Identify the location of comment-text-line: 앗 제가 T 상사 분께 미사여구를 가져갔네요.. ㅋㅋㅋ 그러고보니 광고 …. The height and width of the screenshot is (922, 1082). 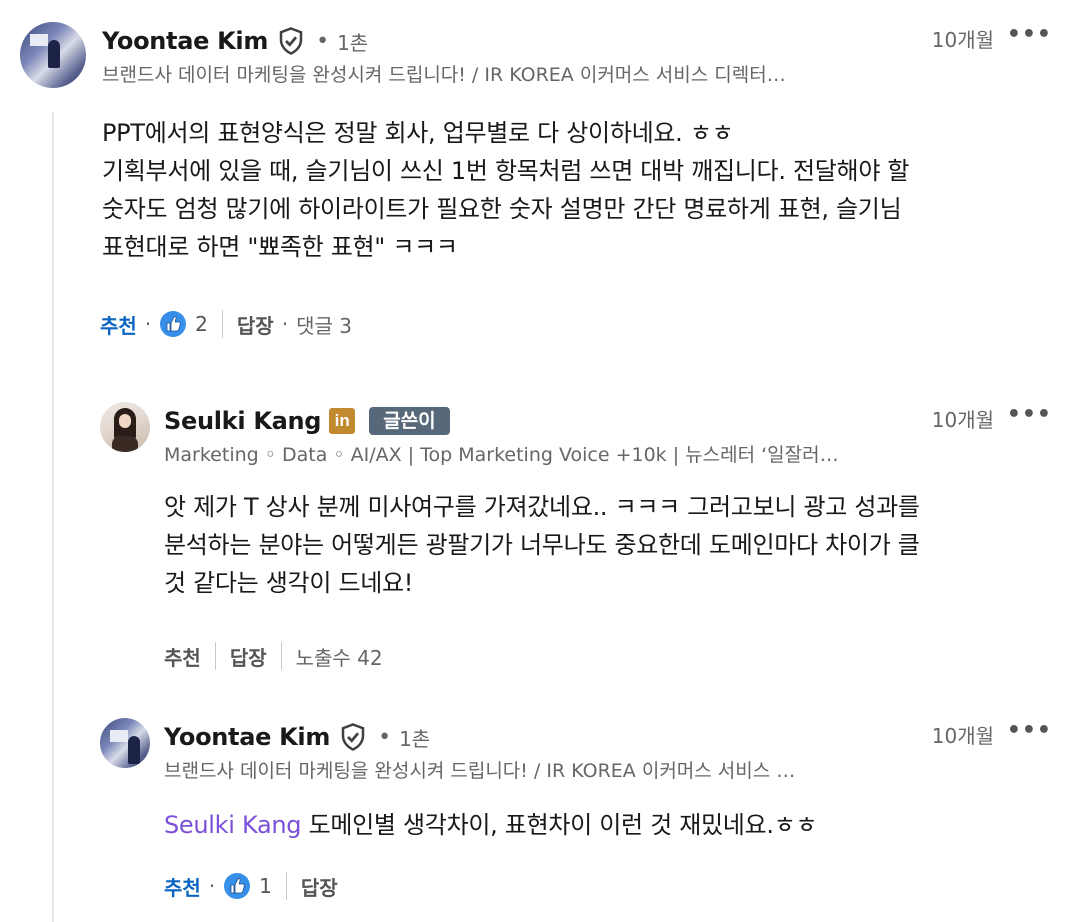
(542, 507).